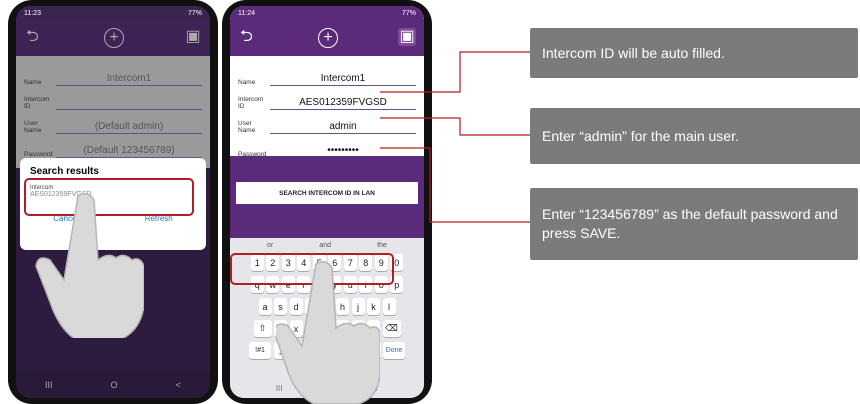  Describe the element at coordinates (695, 136) in the screenshot. I see `callout-admin-user: Enter “admin” for the main user.` at that location.